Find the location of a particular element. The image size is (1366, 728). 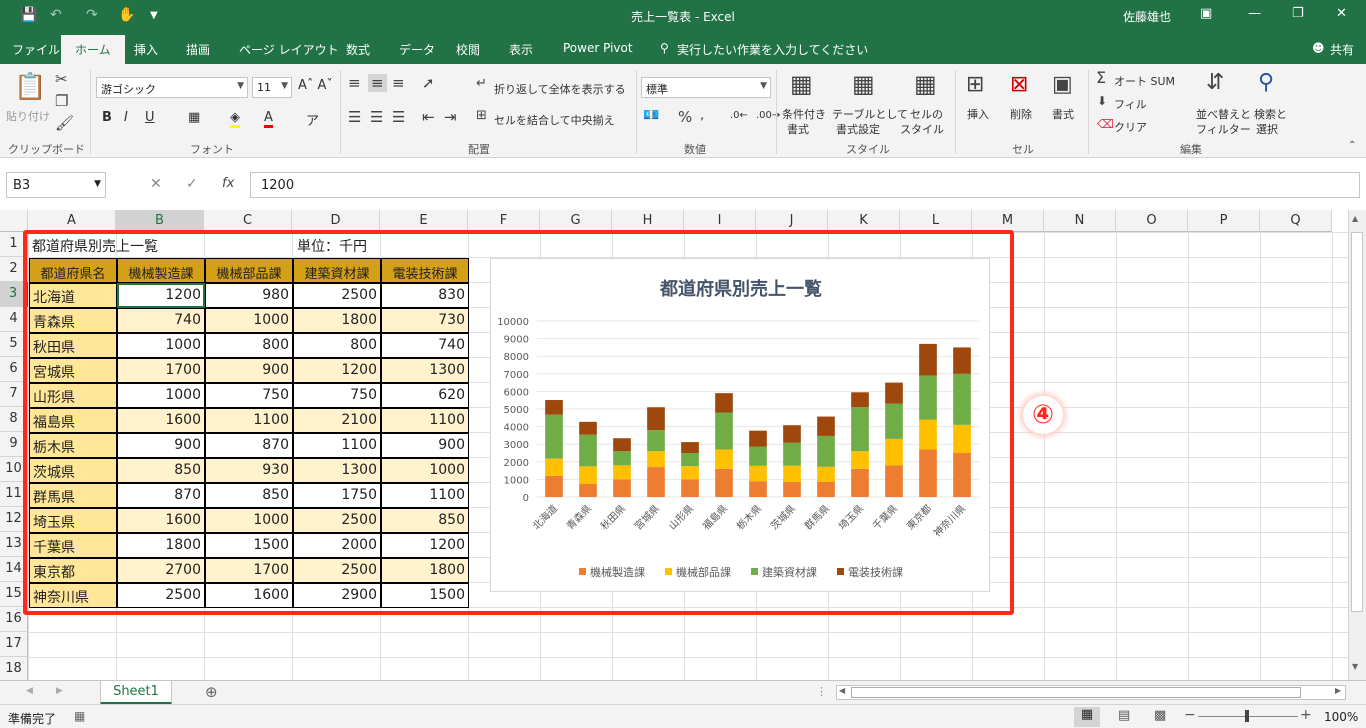

column-header: G is located at coordinates (576, 221).